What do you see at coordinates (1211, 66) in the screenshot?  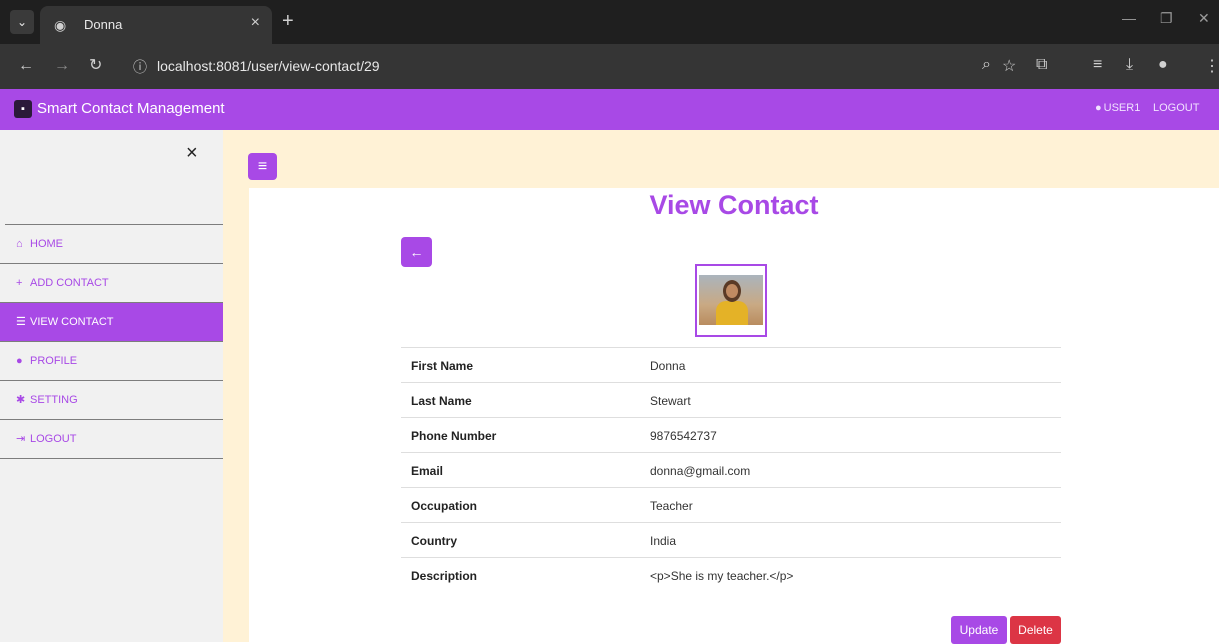 I see `more-menu-icon: ⋮` at bounding box center [1211, 66].